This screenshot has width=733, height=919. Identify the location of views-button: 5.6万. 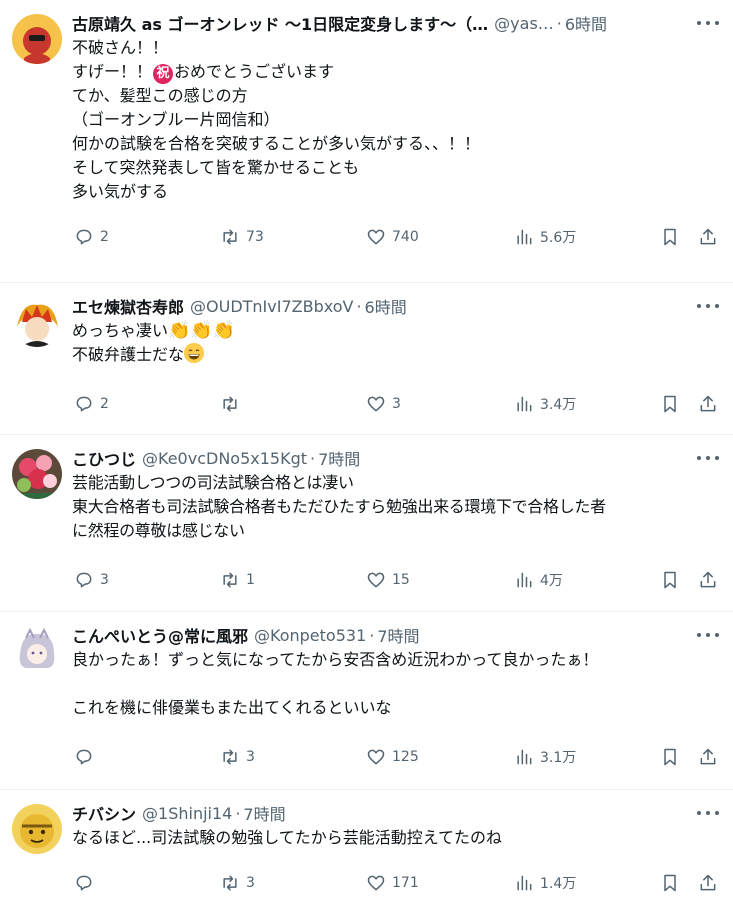
(545, 237).